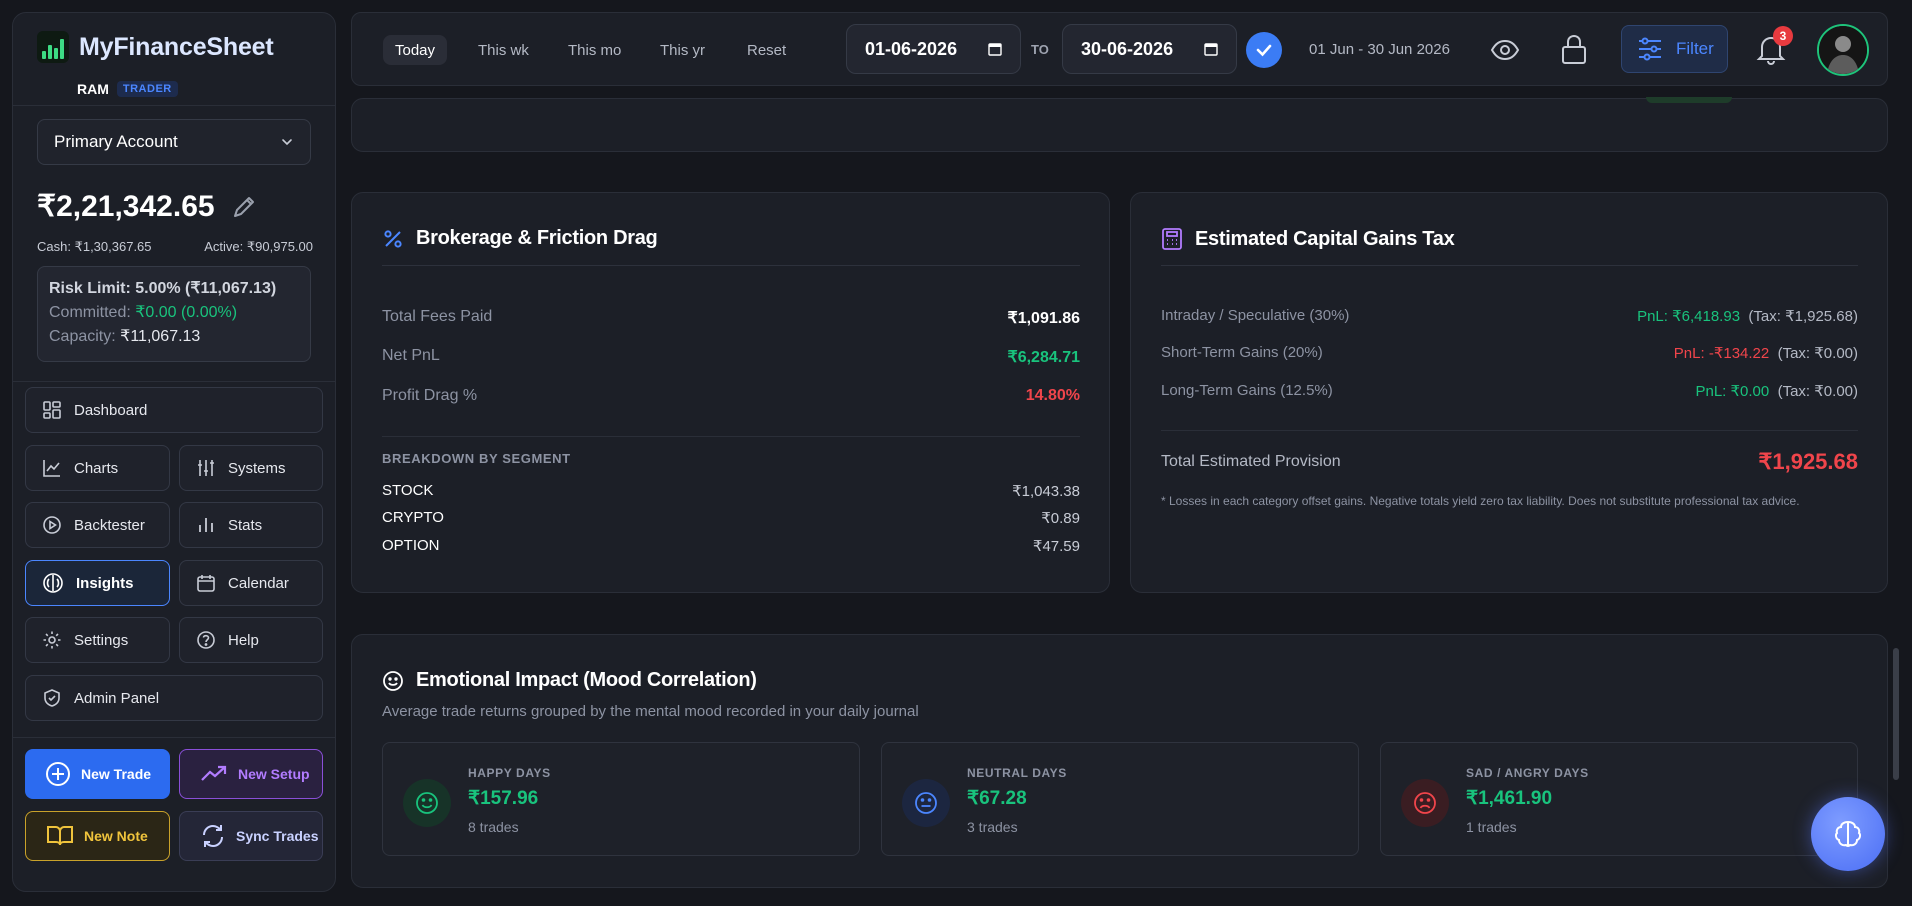 This screenshot has height=906, width=1912. Describe the element at coordinates (94, 246) in the screenshot. I see `cash-value: Cash: ₹1,30,367.65` at that location.